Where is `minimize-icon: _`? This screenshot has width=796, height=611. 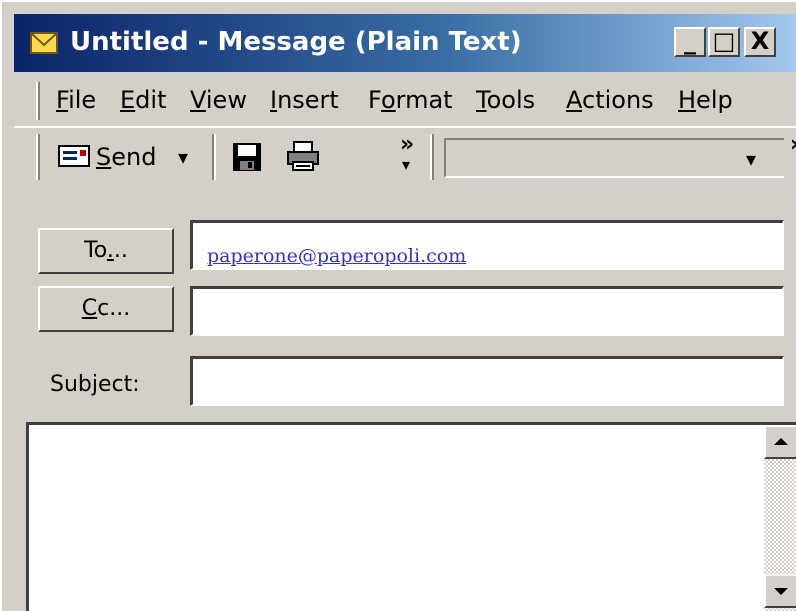
minimize-icon: _ is located at coordinates (690, 41).